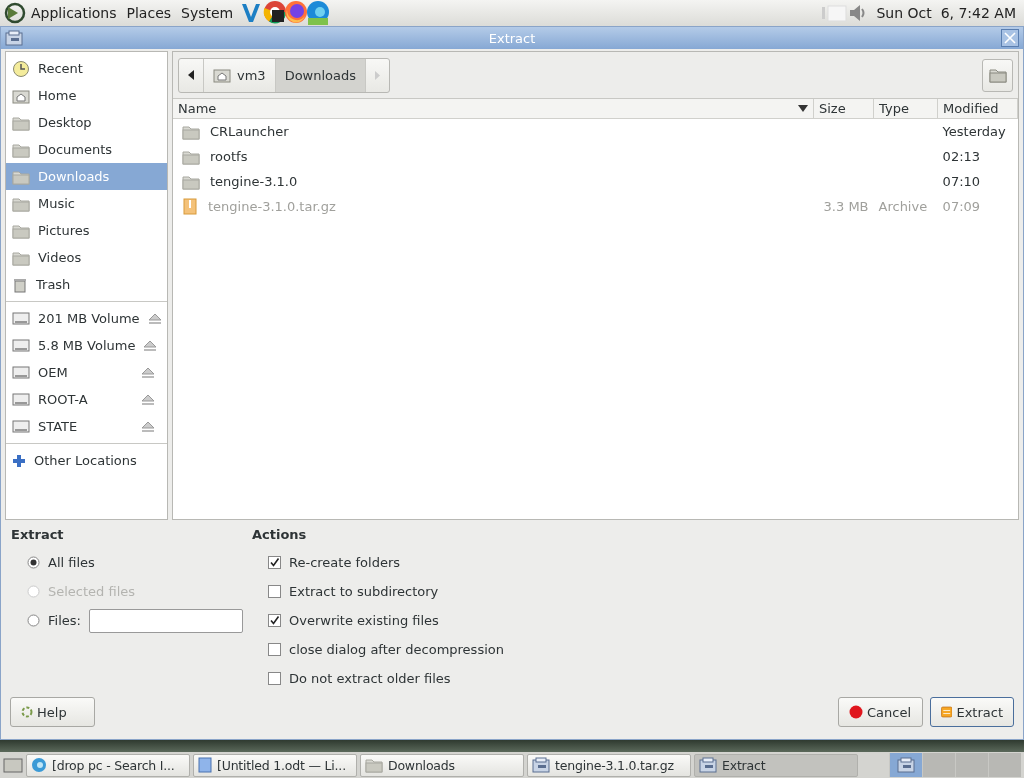 The width and height of the screenshot is (1024, 778). Describe the element at coordinates (85, 372) in the screenshot. I see `sidebar-item: OEM` at that location.